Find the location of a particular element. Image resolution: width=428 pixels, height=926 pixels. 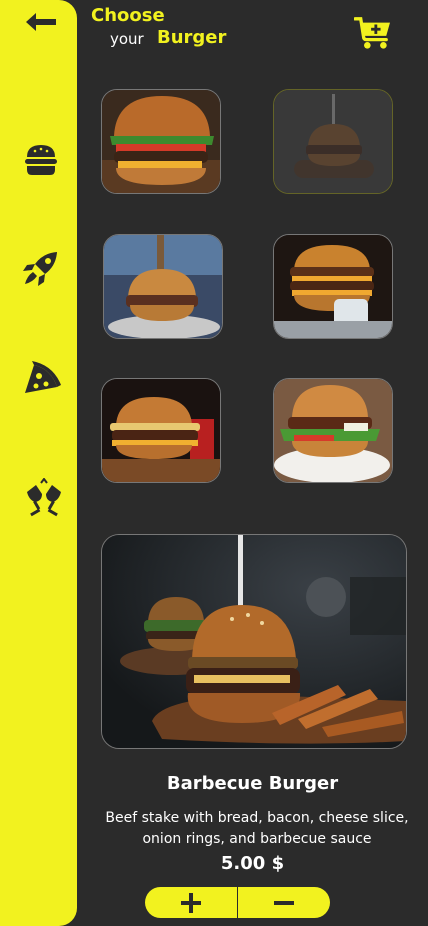

header-choose-text: Choose is located at coordinates (128, 15).